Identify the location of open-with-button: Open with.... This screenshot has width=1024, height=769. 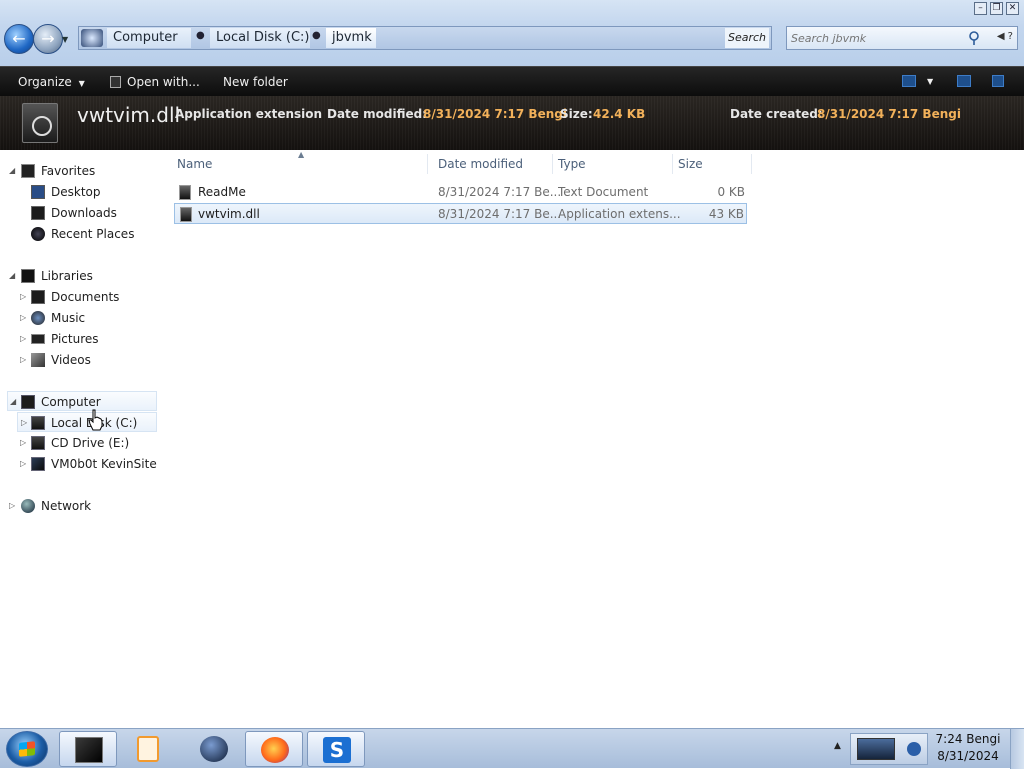
(155, 82).